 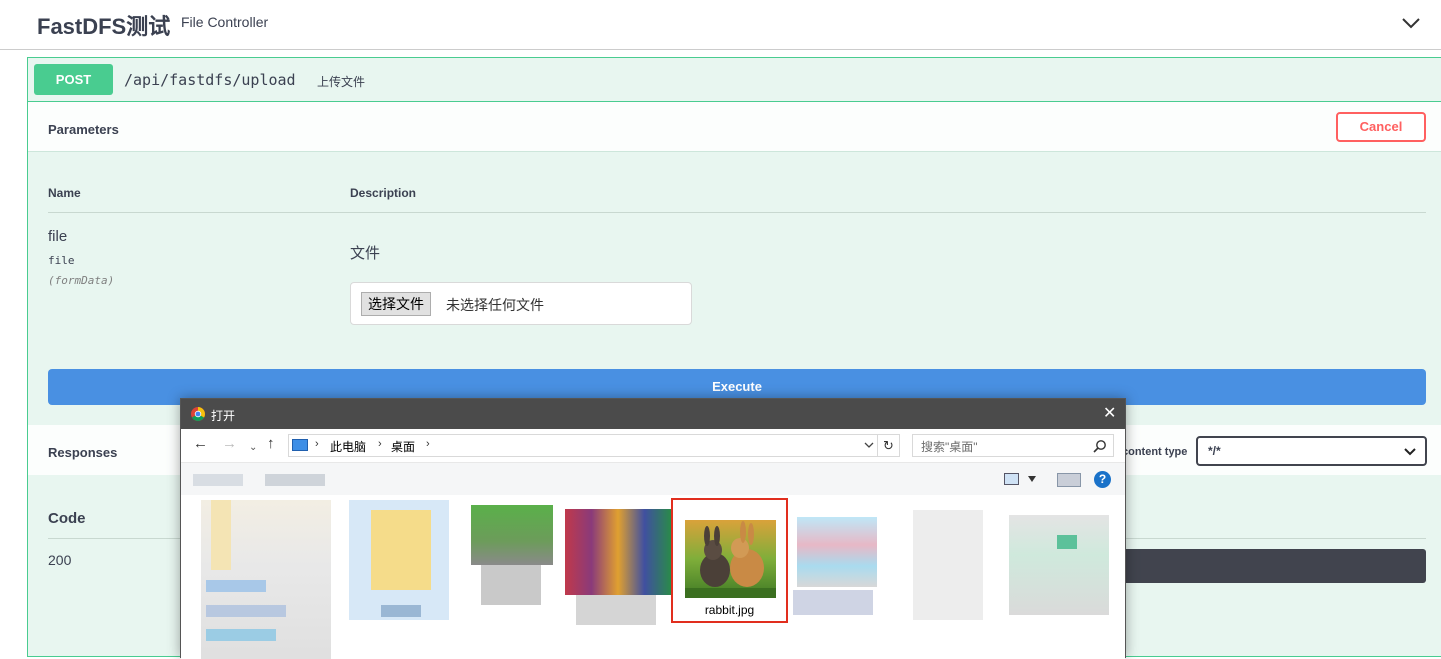 I want to click on recent-locations-icon: ⌄, so click(x=253, y=448).